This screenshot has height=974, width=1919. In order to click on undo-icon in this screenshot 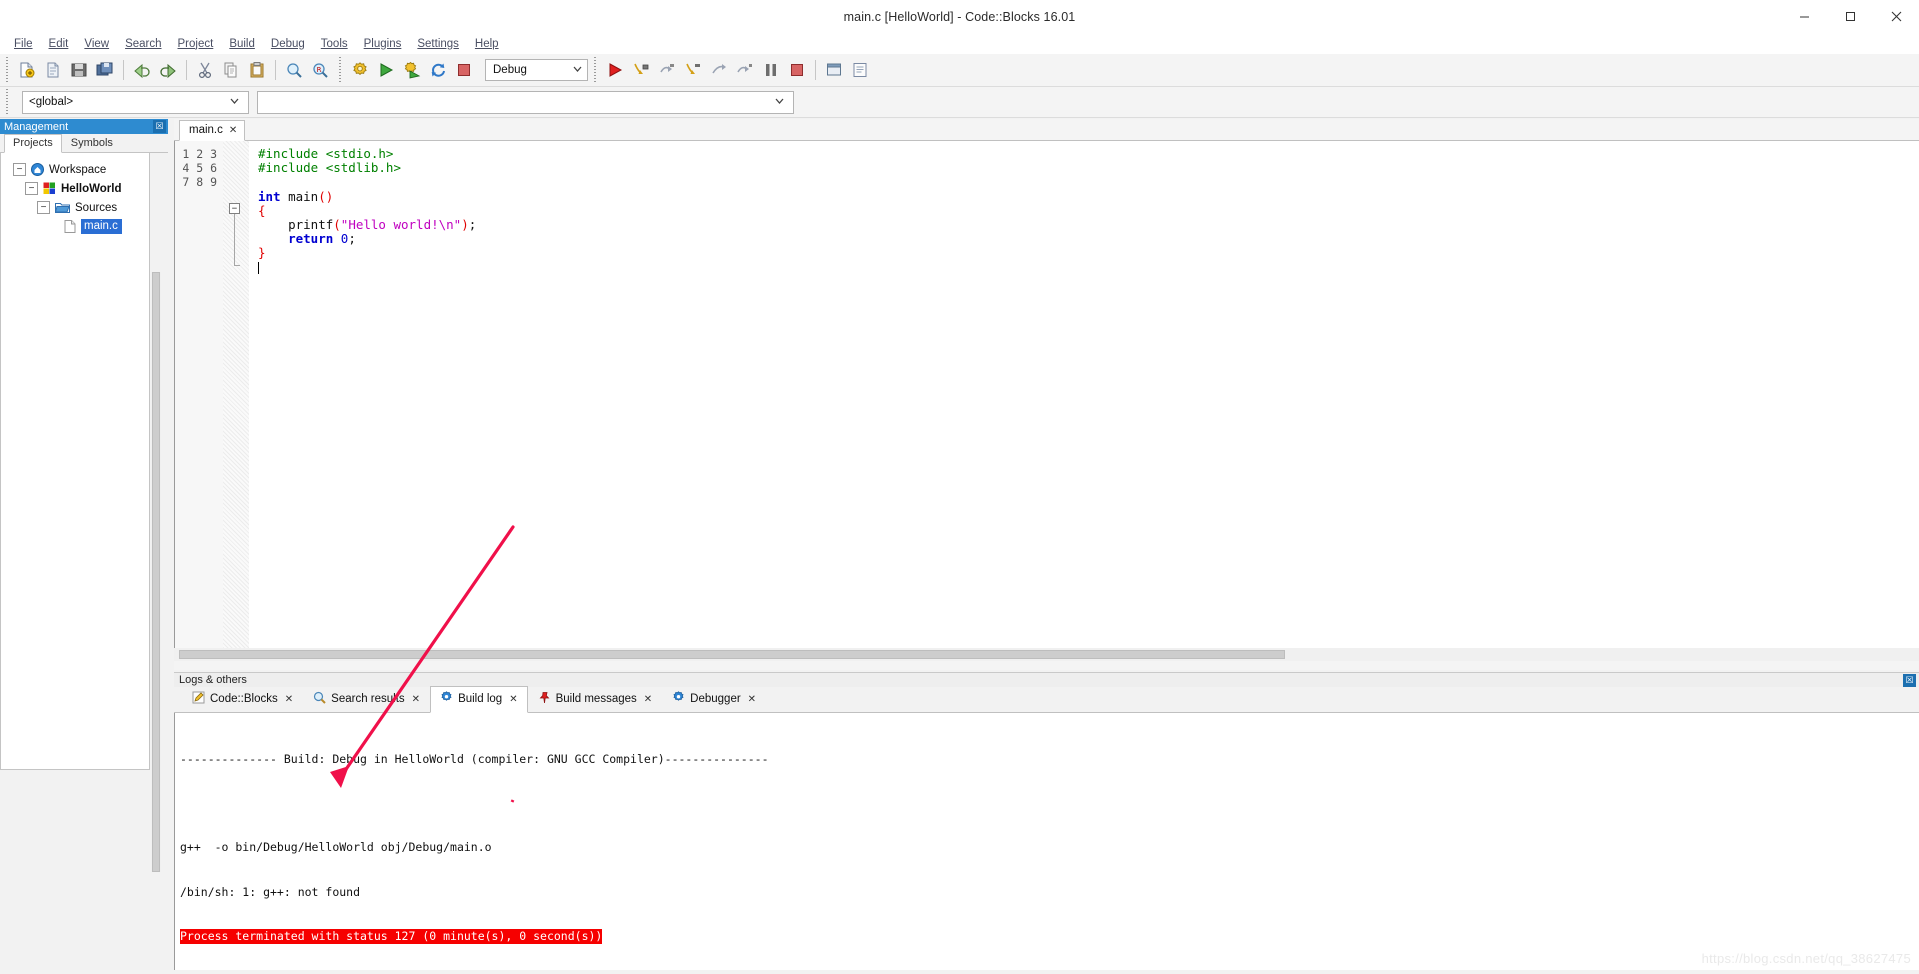, I will do `click(142, 70)`.